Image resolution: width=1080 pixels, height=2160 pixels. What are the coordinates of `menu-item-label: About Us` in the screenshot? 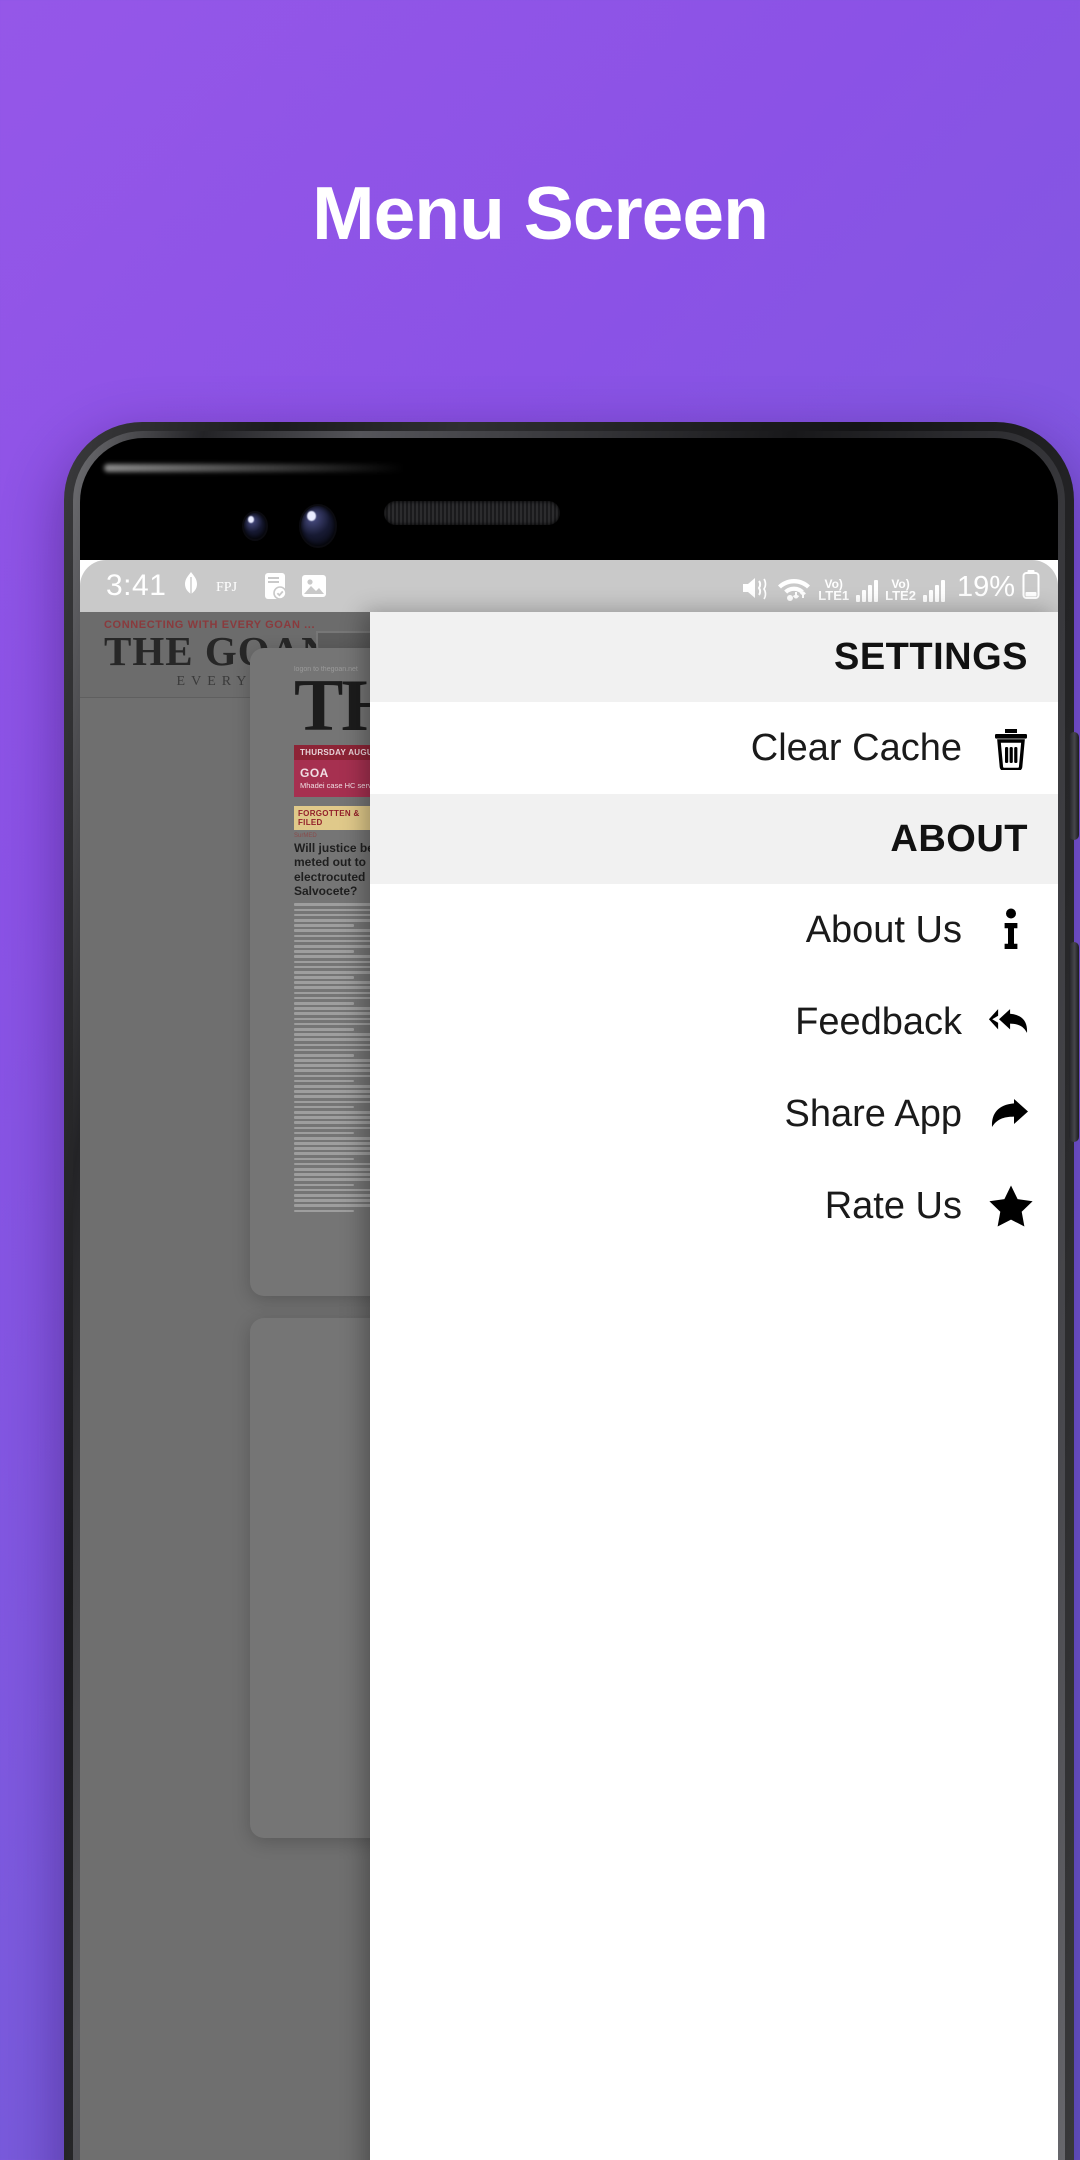 It's located at (883, 929).